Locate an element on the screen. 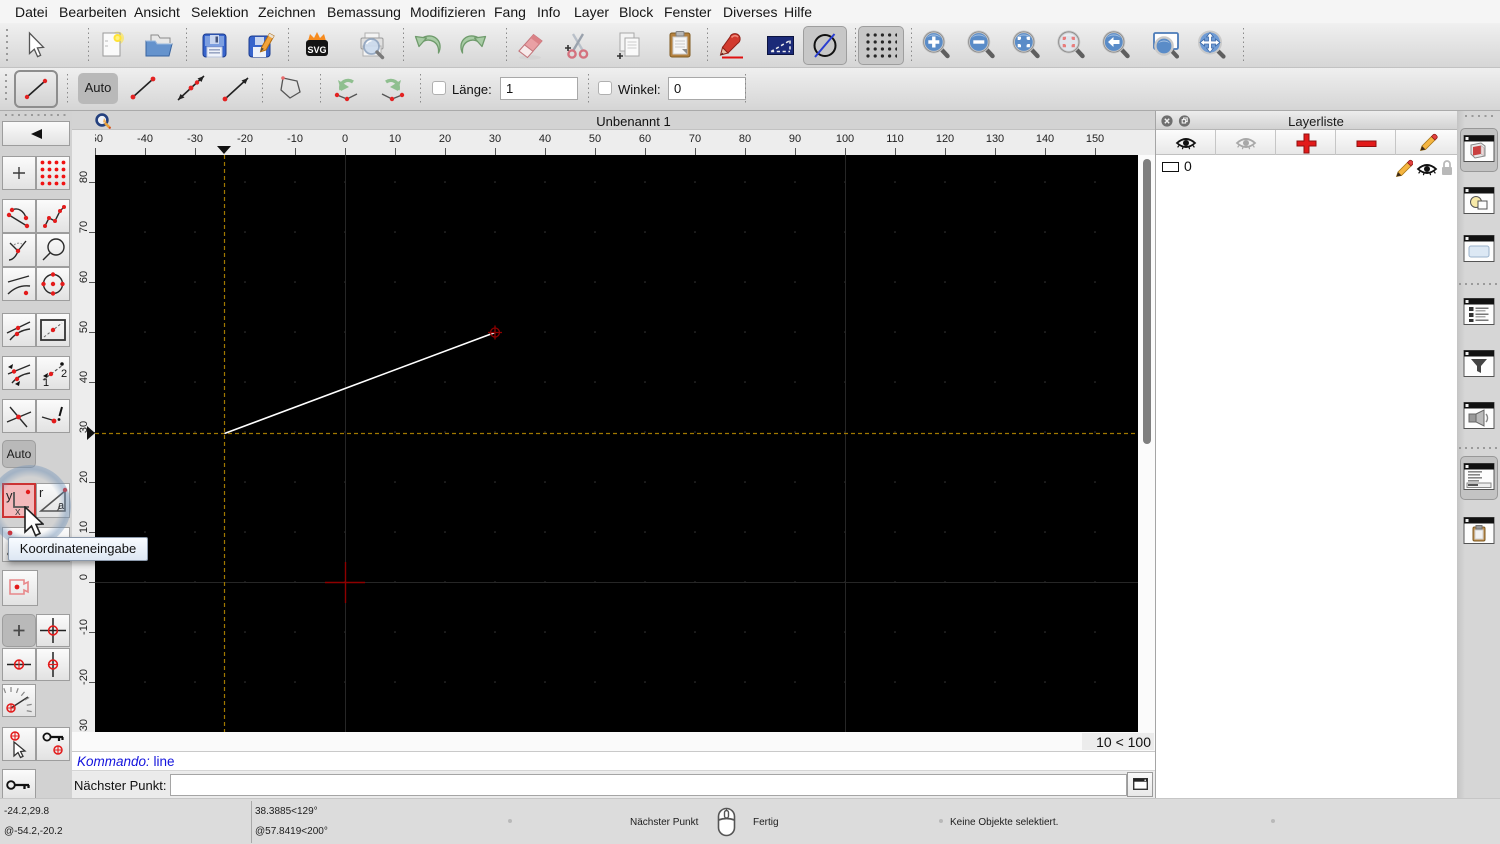 This screenshot has height=844, width=1500. svg-text: 1 is located at coordinates (46, 383).